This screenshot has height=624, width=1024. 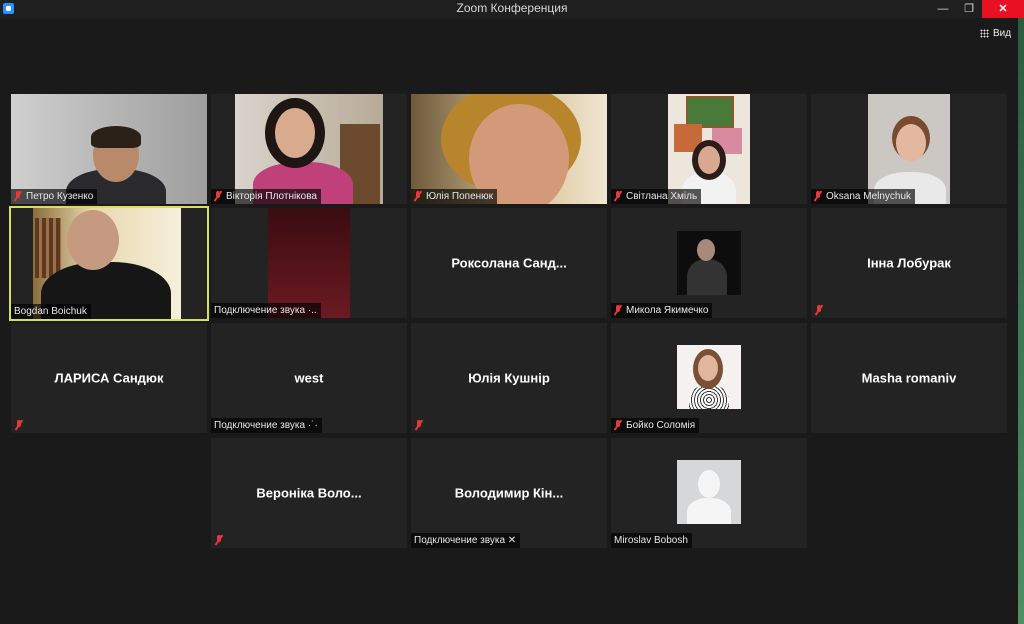 I want to click on video-tile-active-speaker: Bogdan Boichuk, so click(x=109, y=263).